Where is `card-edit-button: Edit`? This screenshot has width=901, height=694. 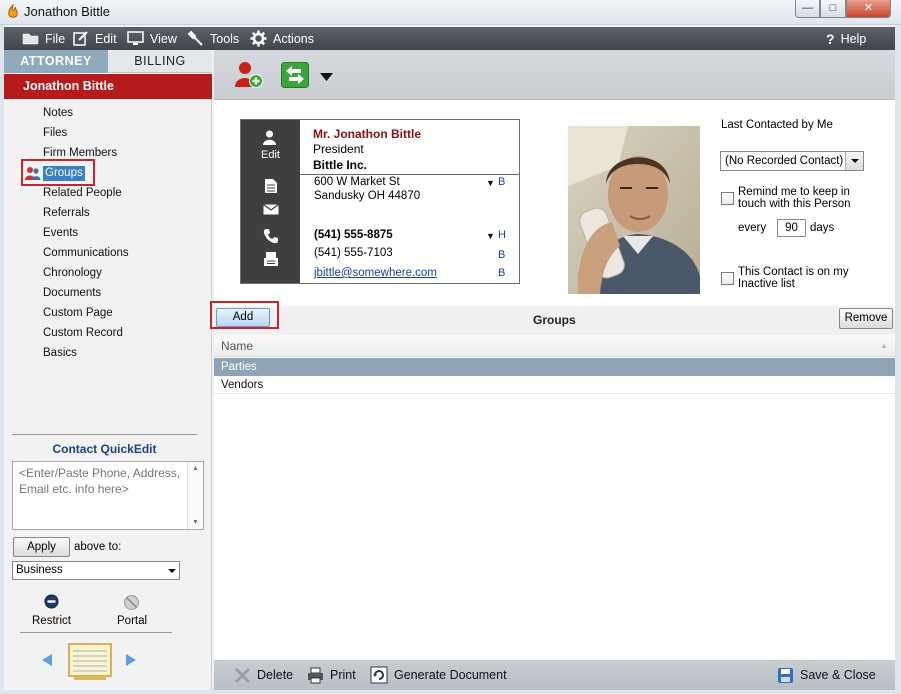
card-edit-button: Edit is located at coordinates (270, 155).